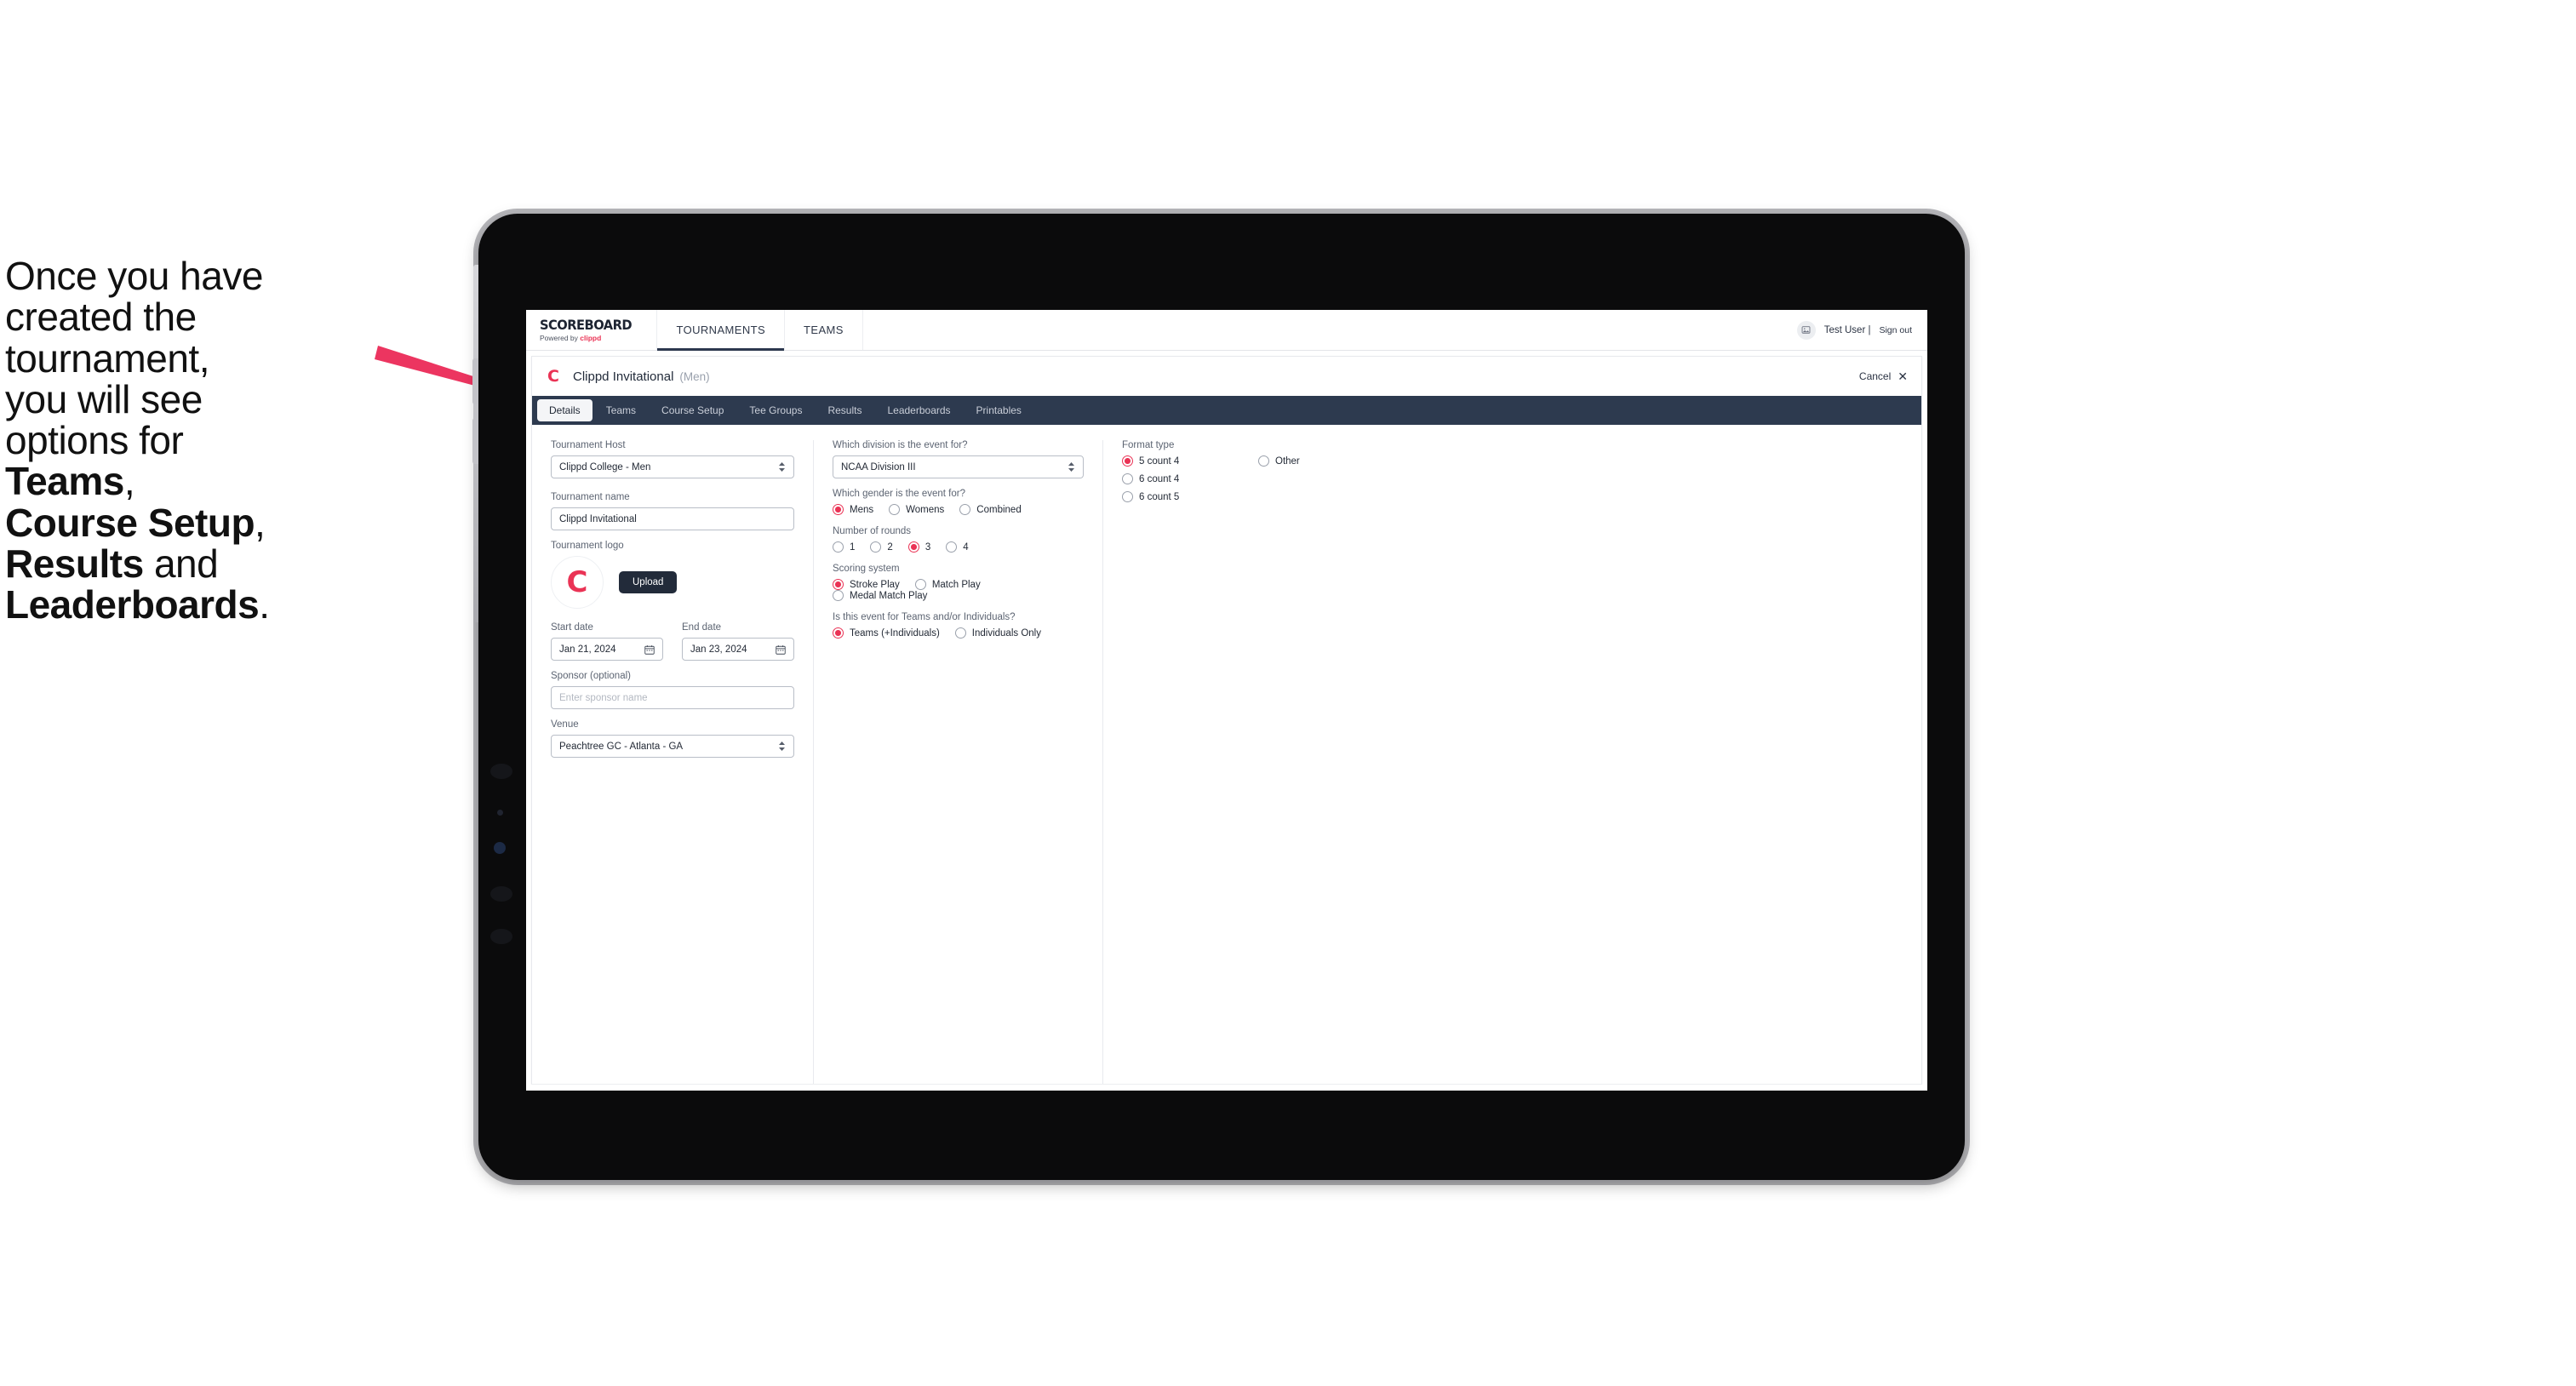 The image size is (2576, 1386). Describe the element at coordinates (916, 509) in the screenshot. I see `radio-gender-womens: Womens` at that location.